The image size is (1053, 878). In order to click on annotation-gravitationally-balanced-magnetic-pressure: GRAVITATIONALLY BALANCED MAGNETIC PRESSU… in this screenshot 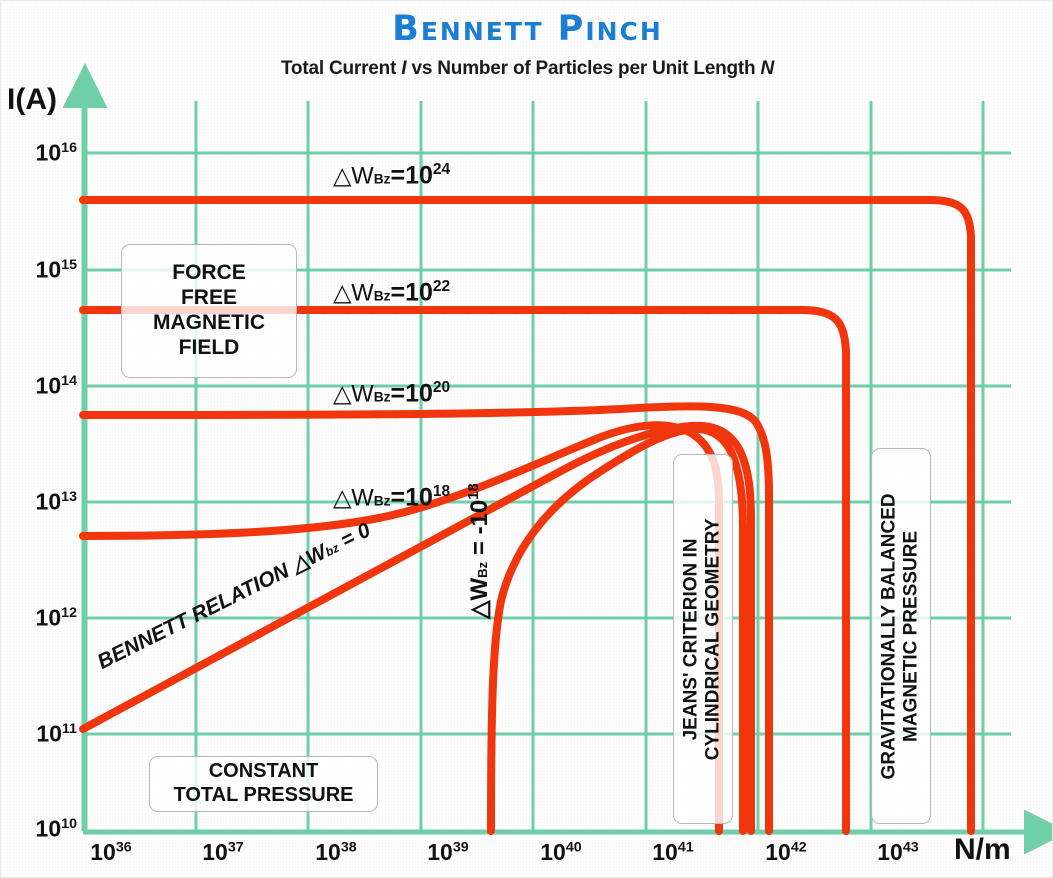, I will do `click(901, 636)`.